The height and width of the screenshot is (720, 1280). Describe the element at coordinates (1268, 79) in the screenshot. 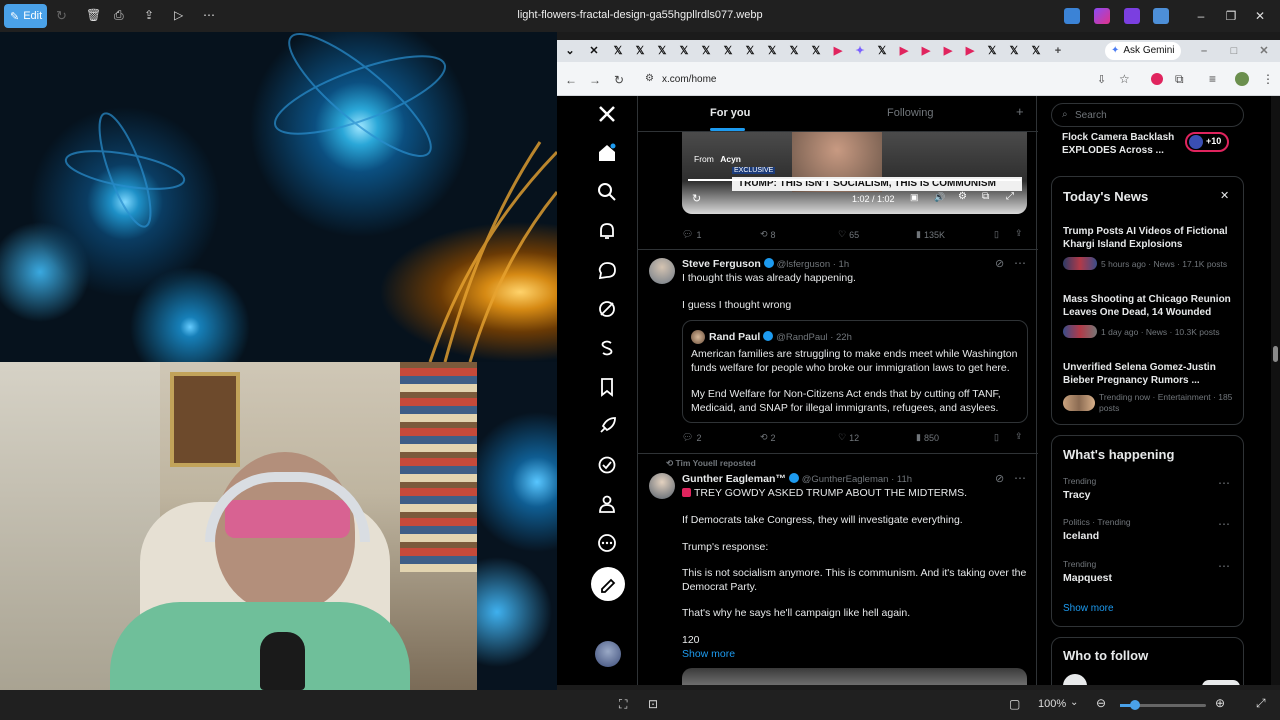

I see `menu-icon: ⋮` at that location.